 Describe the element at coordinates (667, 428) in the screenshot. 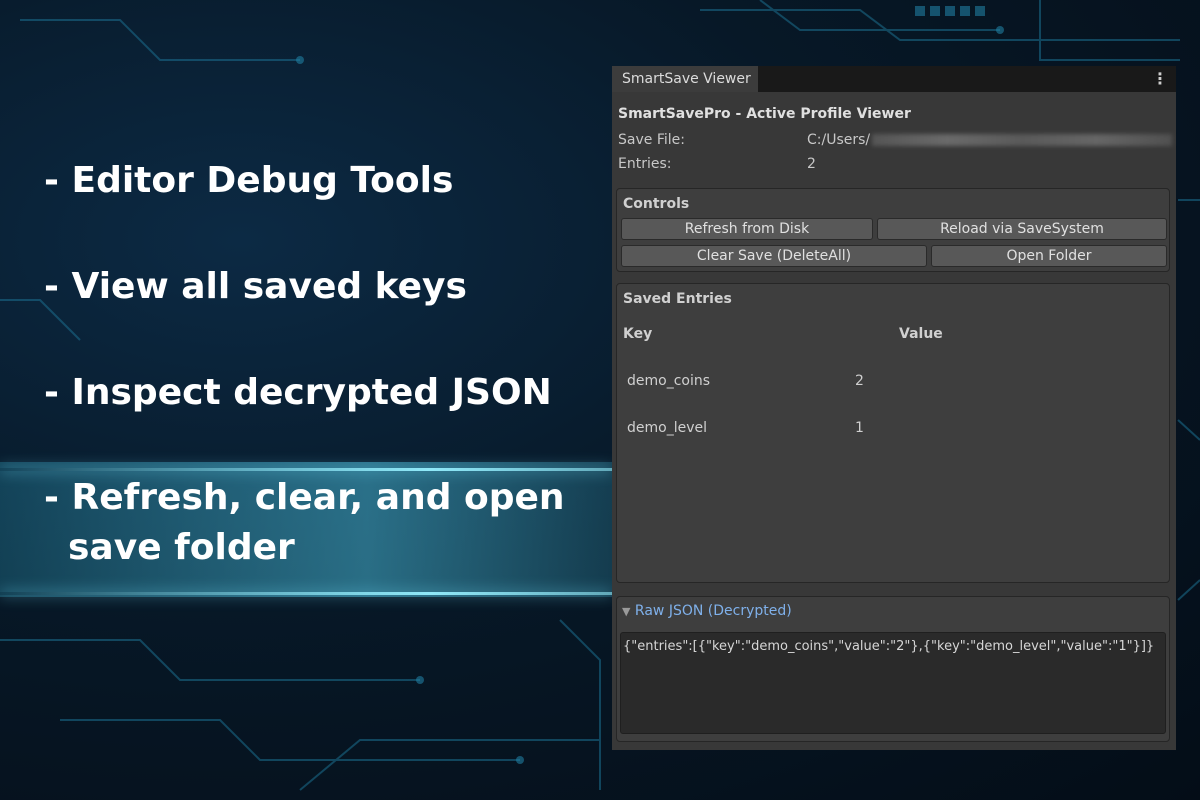

I see `entry-key: demo_level` at that location.